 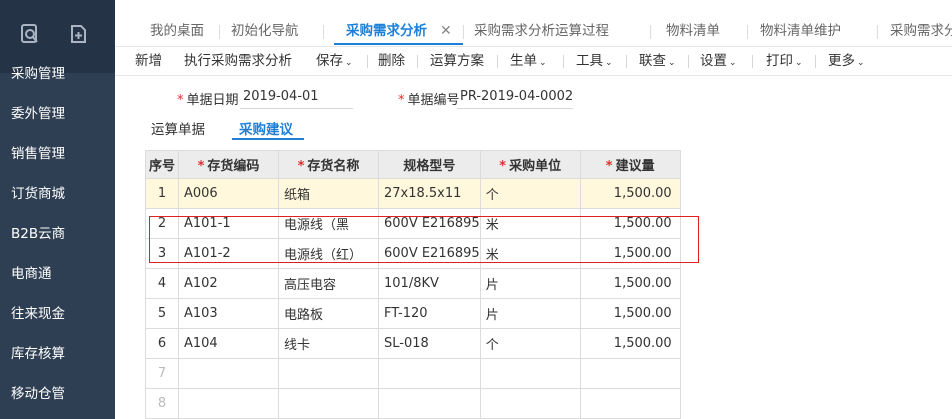 I want to click on sidebar-item-sales: 销售管理, so click(x=57, y=154).